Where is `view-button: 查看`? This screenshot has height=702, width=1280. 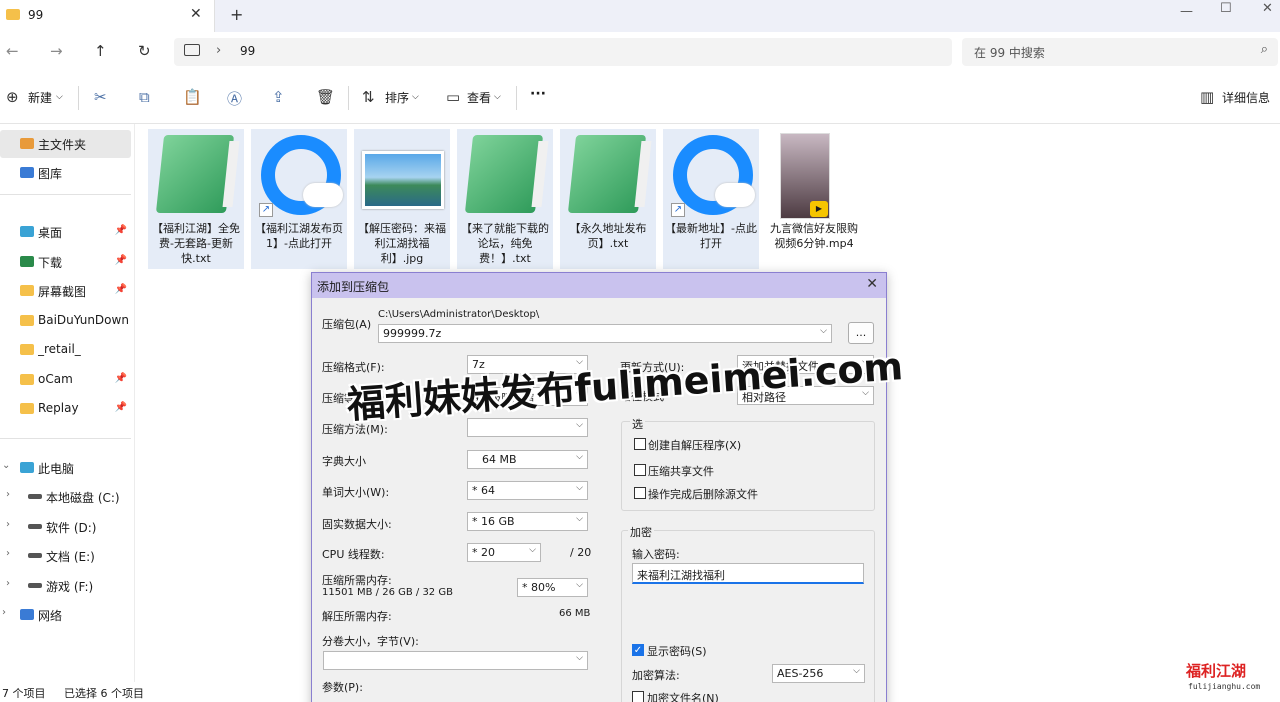
view-button: 查看 is located at coordinates (479, 97).